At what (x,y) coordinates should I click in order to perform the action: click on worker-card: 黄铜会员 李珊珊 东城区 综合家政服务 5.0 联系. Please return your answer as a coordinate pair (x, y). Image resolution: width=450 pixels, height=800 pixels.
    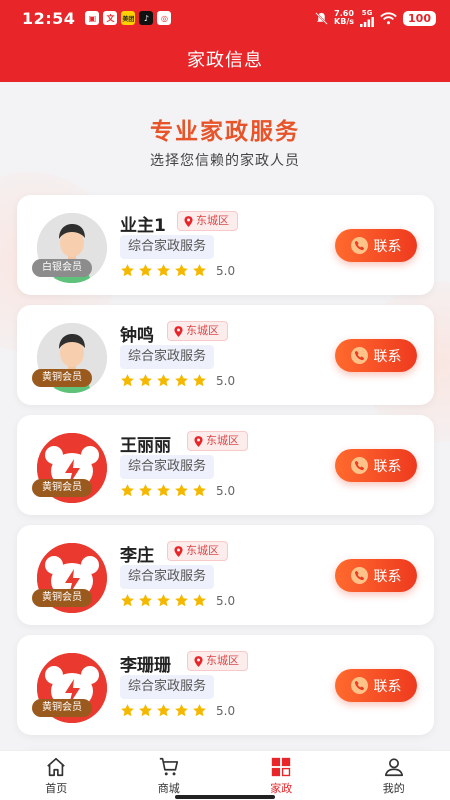
    Looking at the image, I should click on (225, 685).